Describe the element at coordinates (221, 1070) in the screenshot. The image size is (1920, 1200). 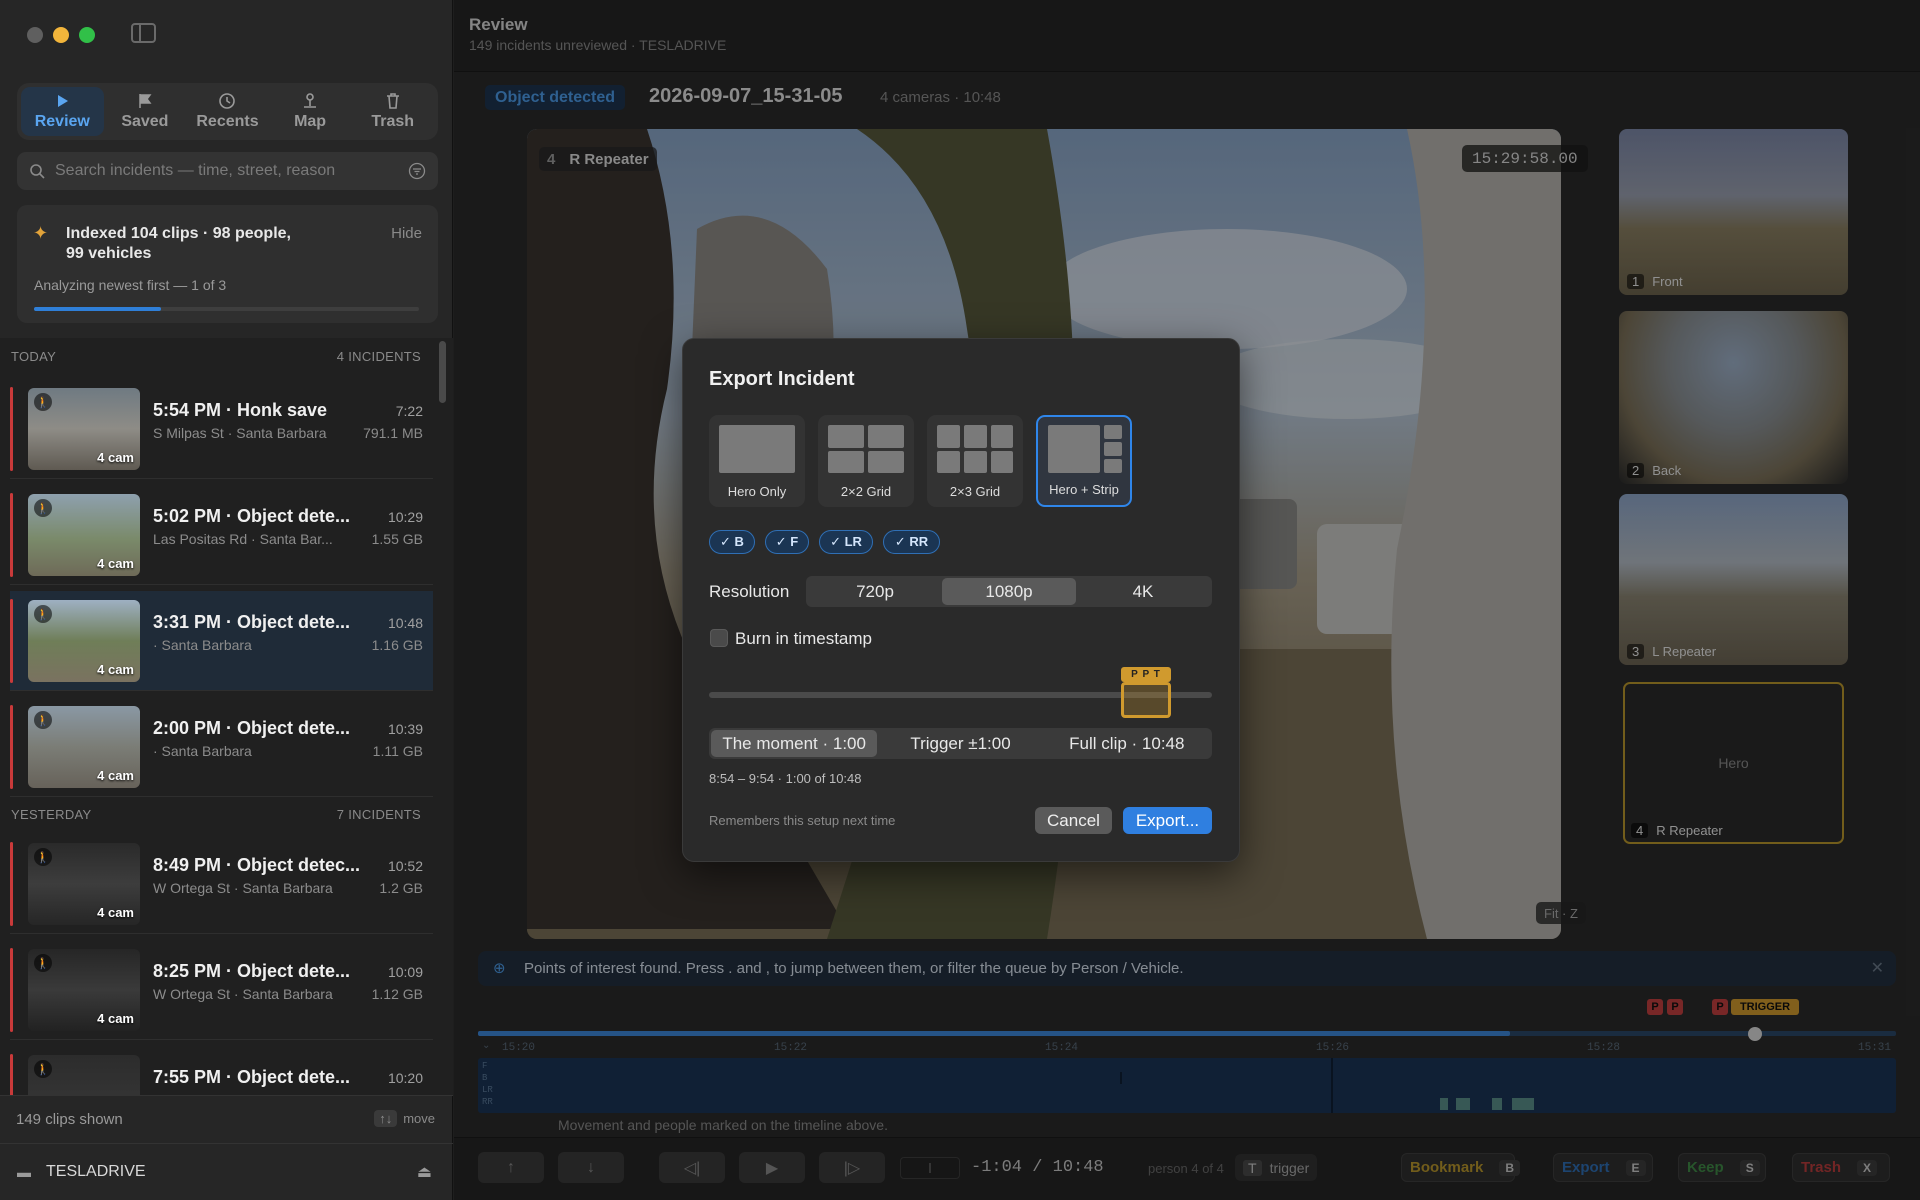
I see `list-item: 🚶 7:55 PM · Object dete... 10:20` at that location.